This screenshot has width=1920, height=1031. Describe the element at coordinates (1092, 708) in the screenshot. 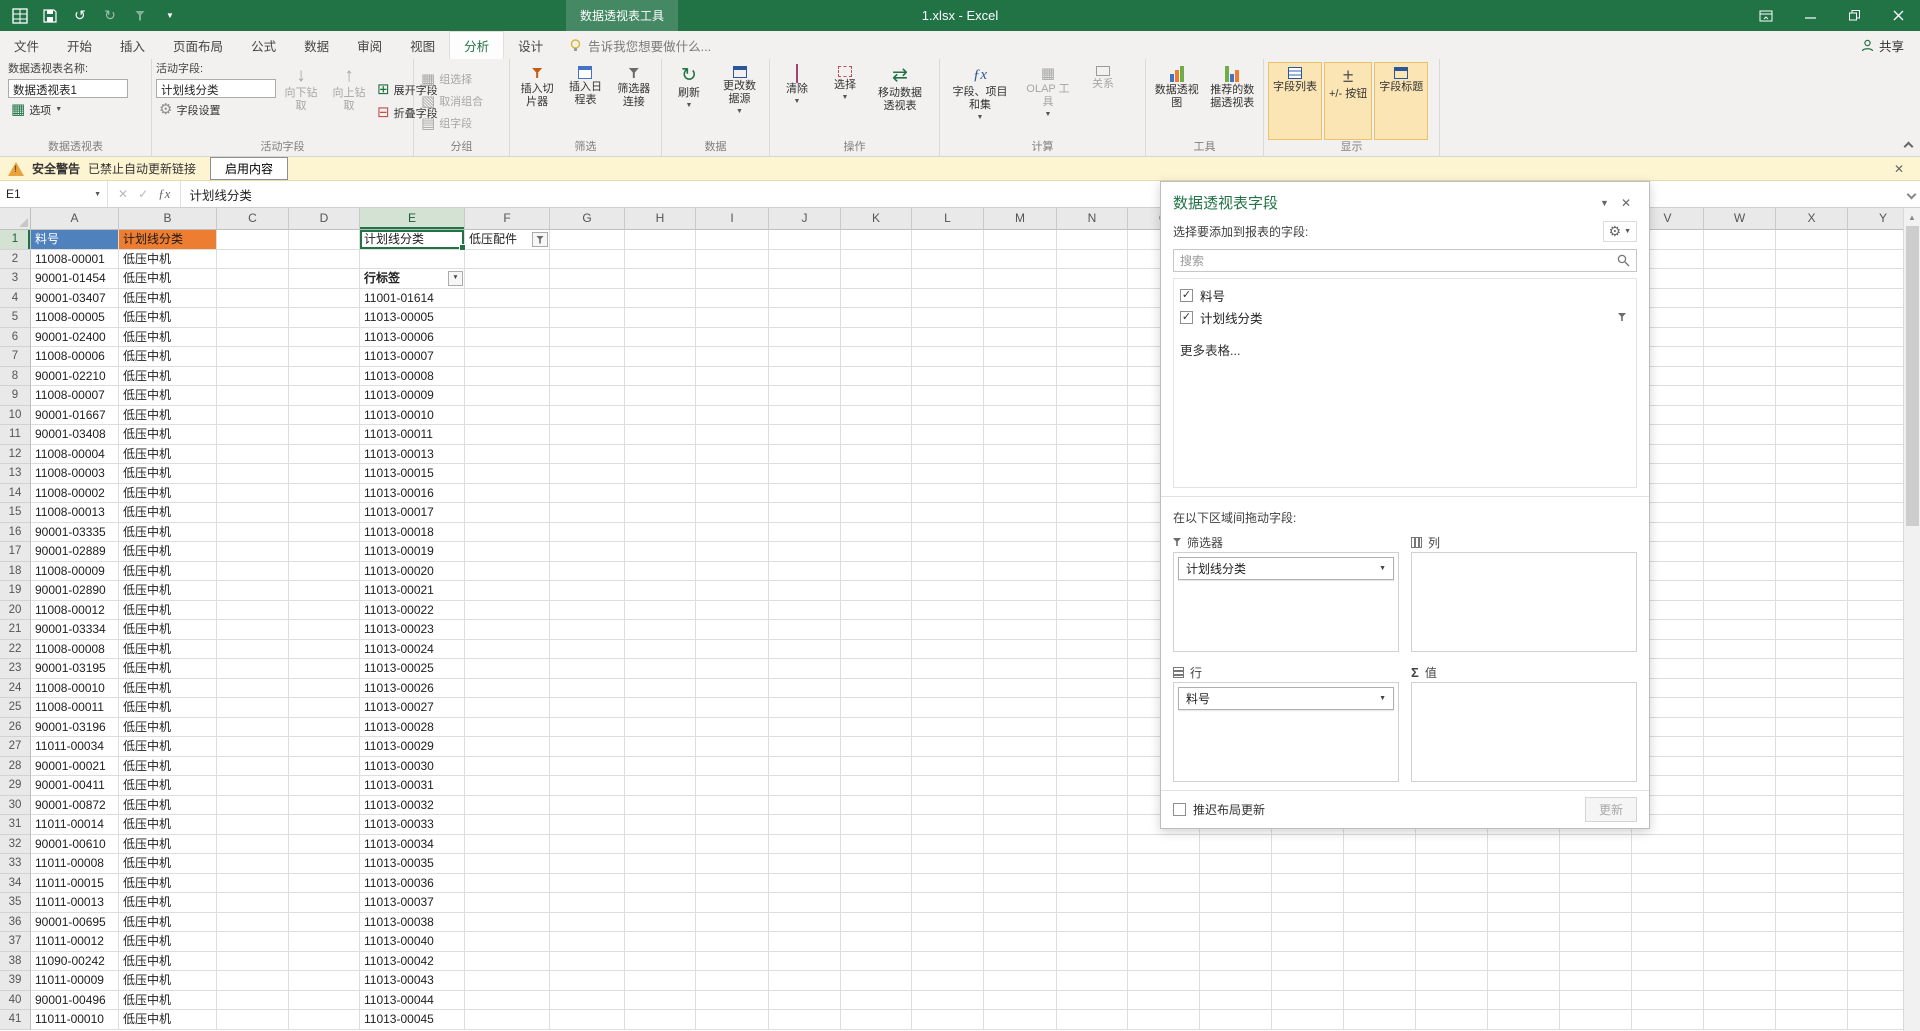

I see `cell-N25` at that location.